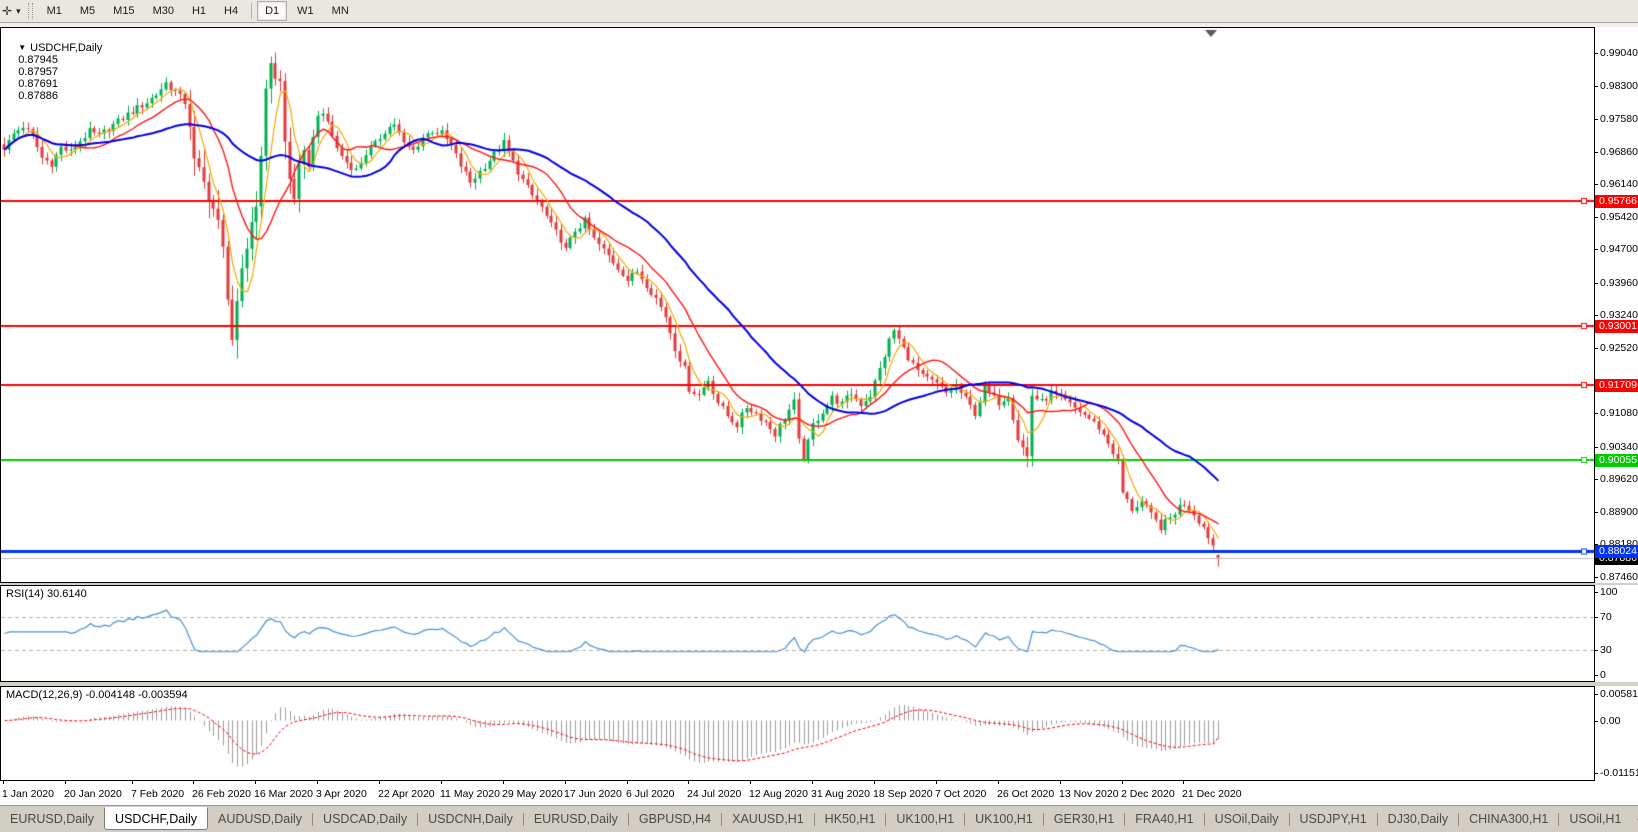 This screenshot has width=1638, height=832. I want to click on macd-canvas, so click(797, 733).